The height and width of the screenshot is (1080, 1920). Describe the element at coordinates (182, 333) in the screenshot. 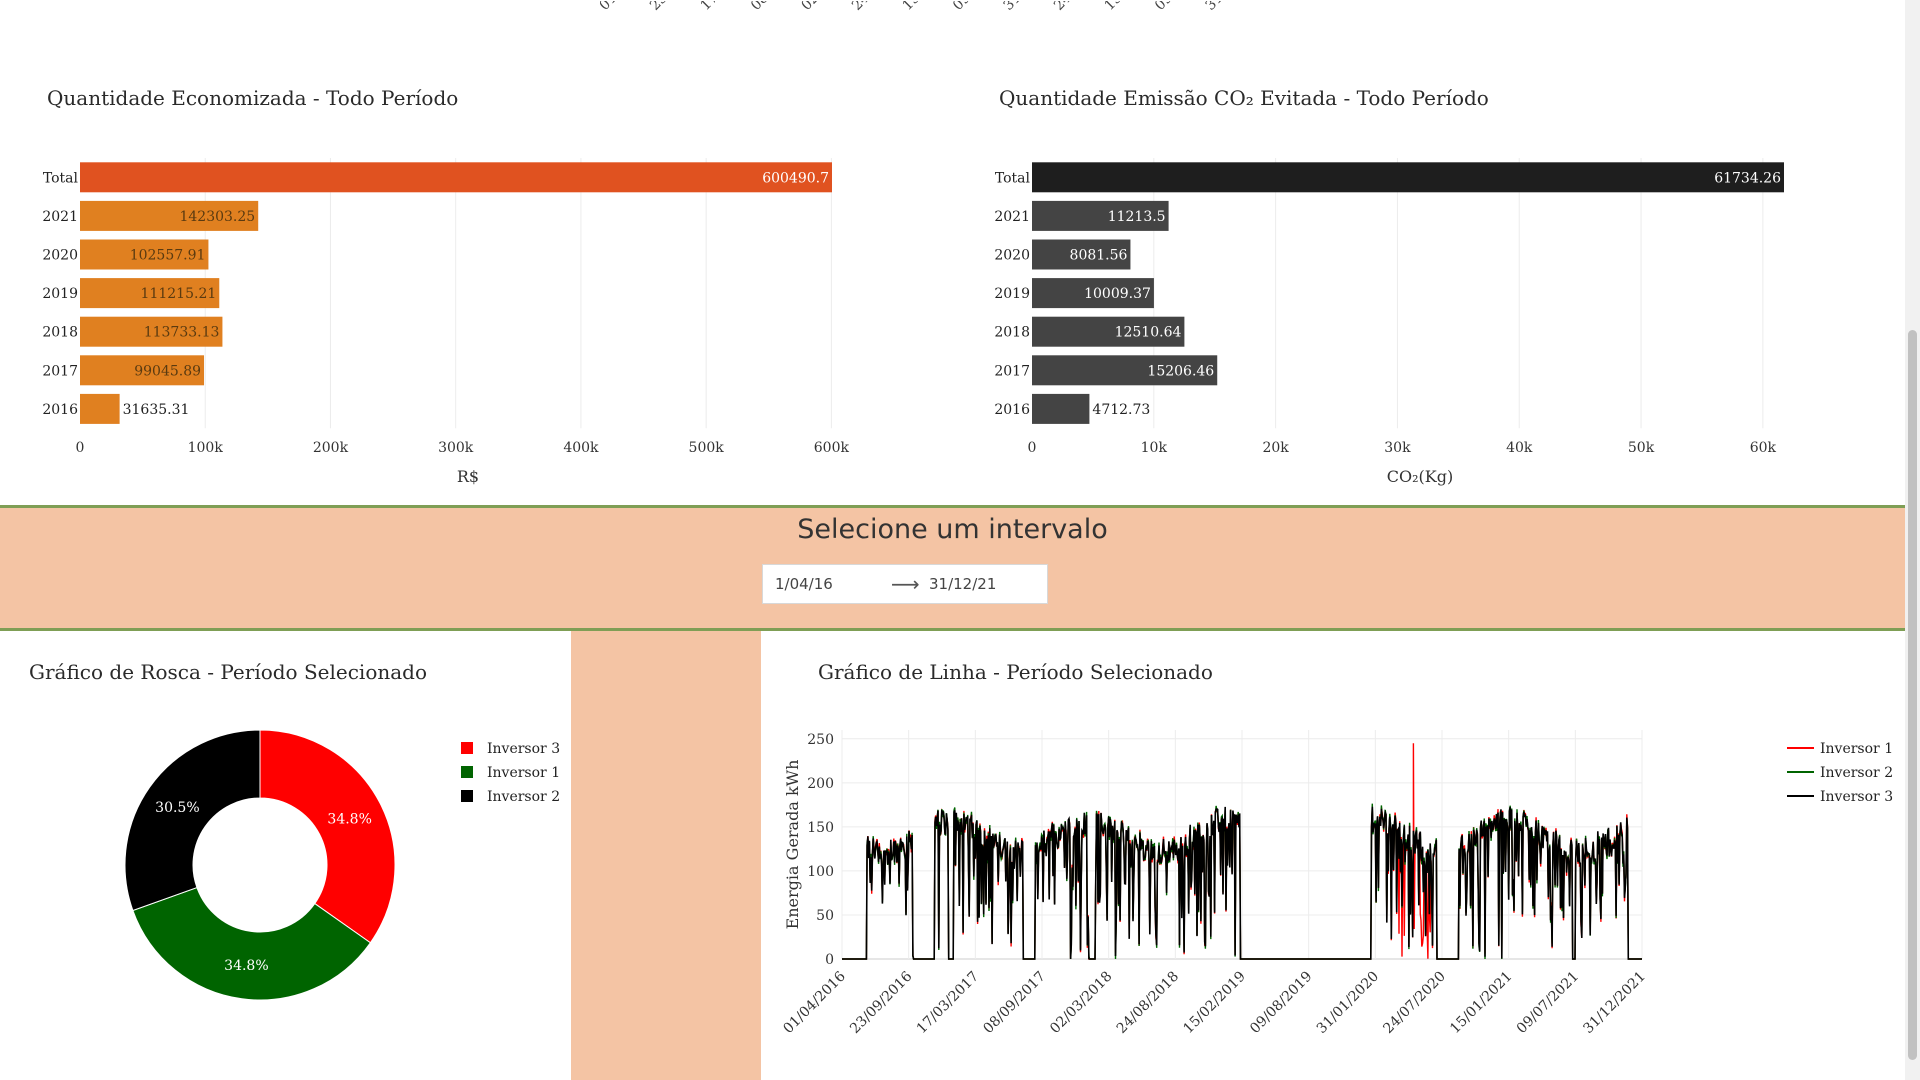

I see `bar-value-label: 113733.13` at that location.